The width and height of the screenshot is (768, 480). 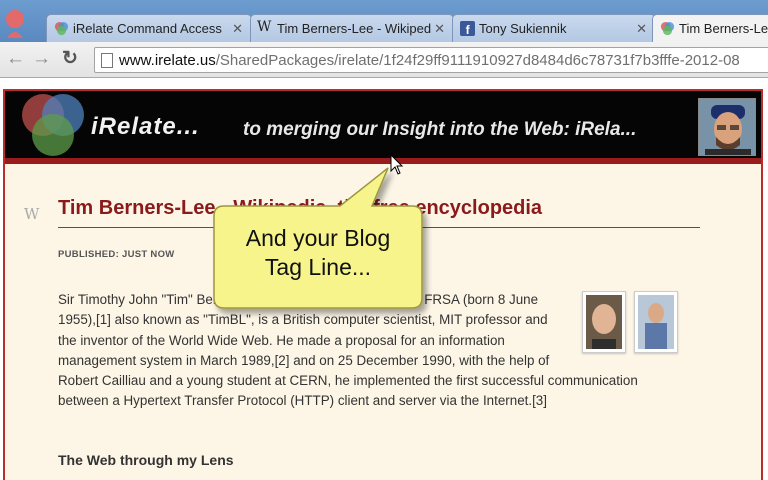 I want to click on published-label: PUBLISHED: JUST NOW, so click(x=116, y=254).